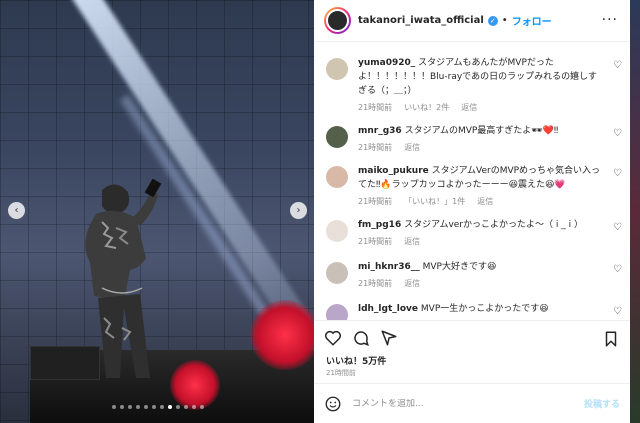  I want to click on verified-badge-icon: ✓, so click(492, 20).